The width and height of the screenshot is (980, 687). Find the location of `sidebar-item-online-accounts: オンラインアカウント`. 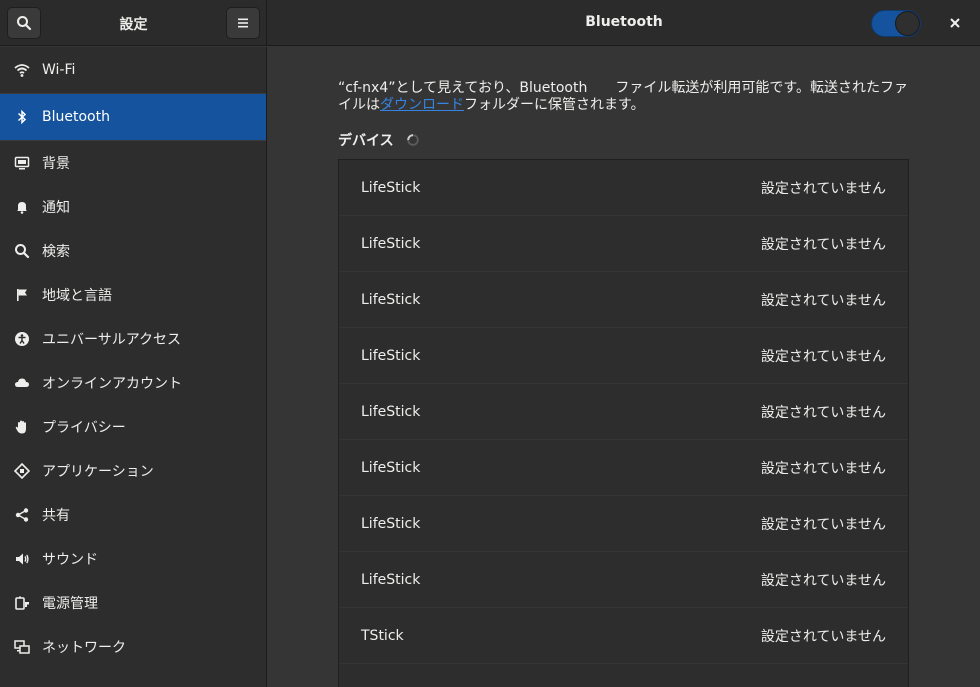

sidebar-item-online-accounts: オンラインアカウント is located at coordinates (133, 383).